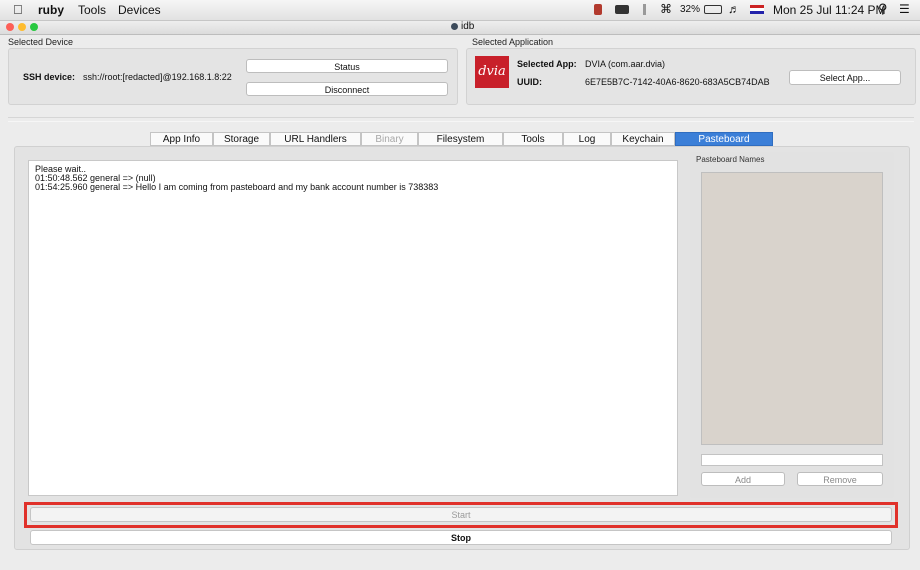 The width and height of the screenshot is (920, 570). Describe the element at coordinates (41, 42) in the screenshot. I see `device-group-title: Selected Device` at that location.